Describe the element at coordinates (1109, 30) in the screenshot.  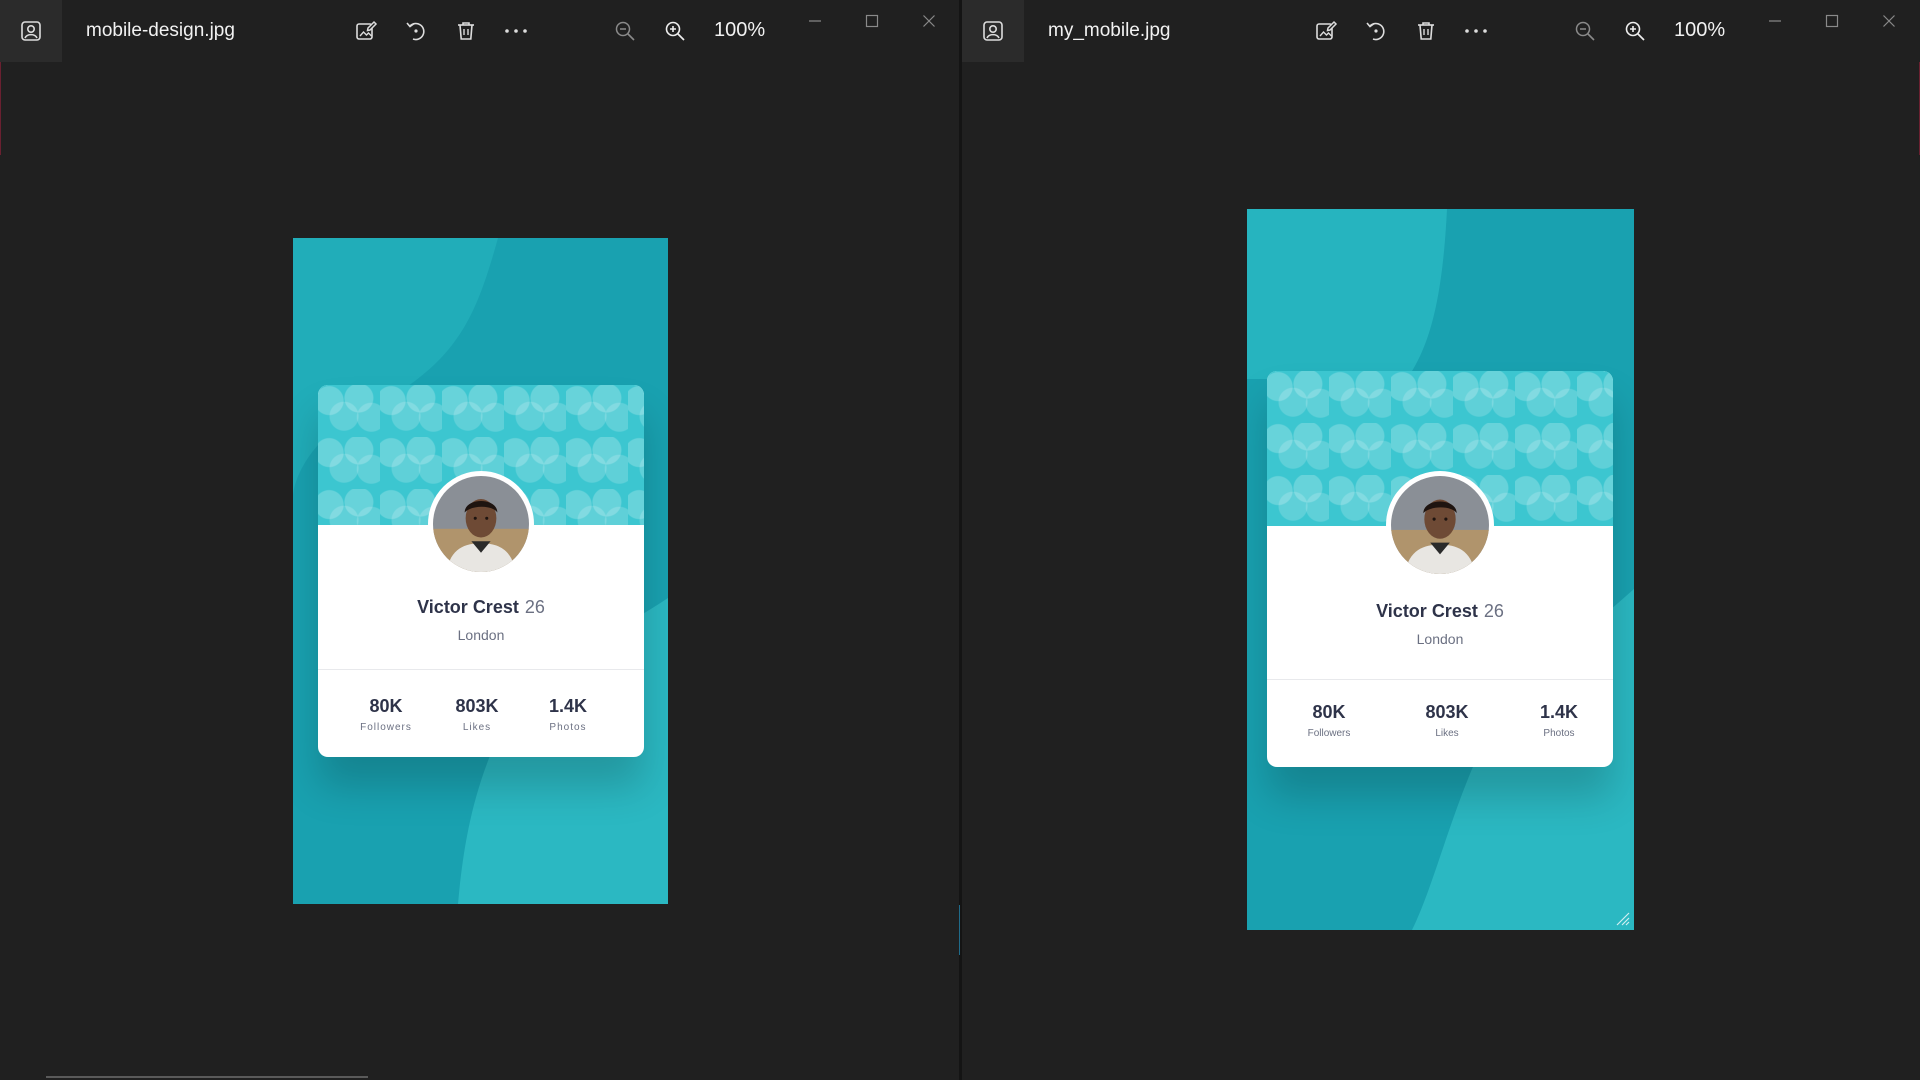
I see `file-name: my_mobile.jpg` at that location.